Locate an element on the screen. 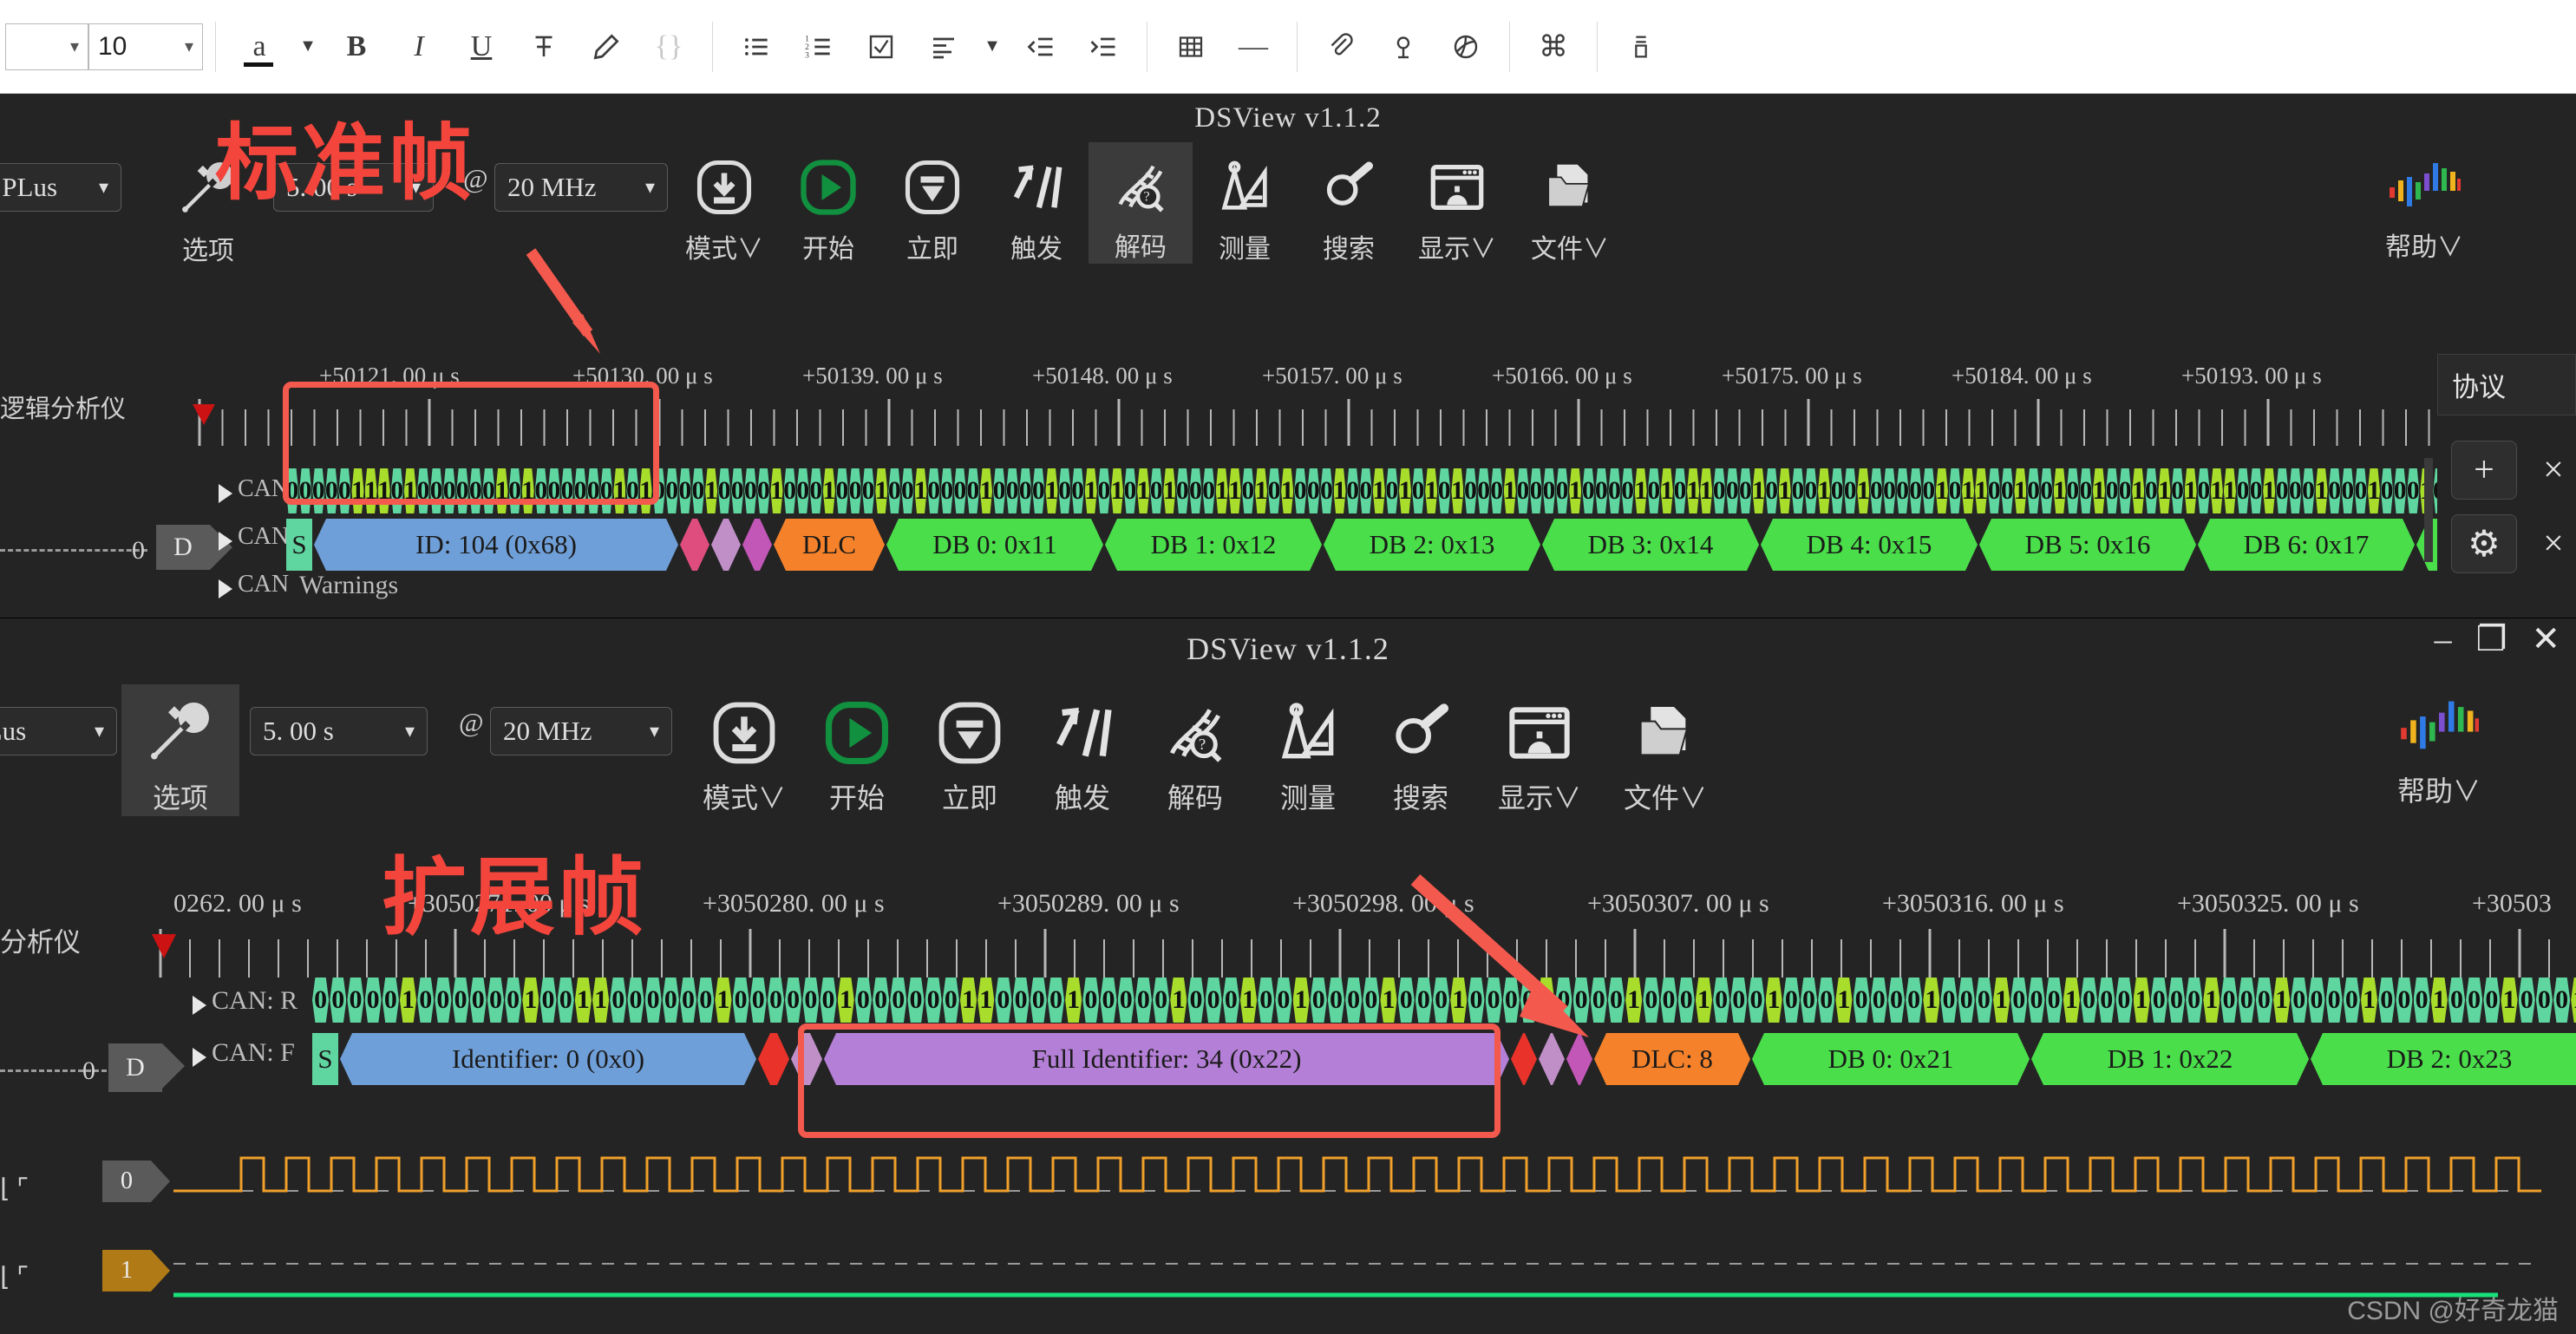  measure-button-bottom: 测量 is located at coordinates (1308, 750).